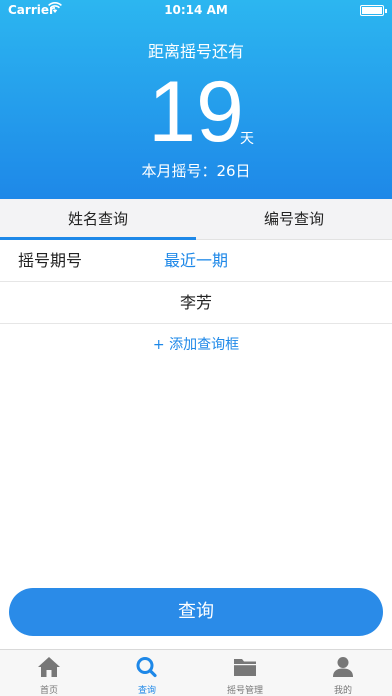  Describe the element at coordinates (147, 667) in the screenshot. I see `search-icon` at that location.